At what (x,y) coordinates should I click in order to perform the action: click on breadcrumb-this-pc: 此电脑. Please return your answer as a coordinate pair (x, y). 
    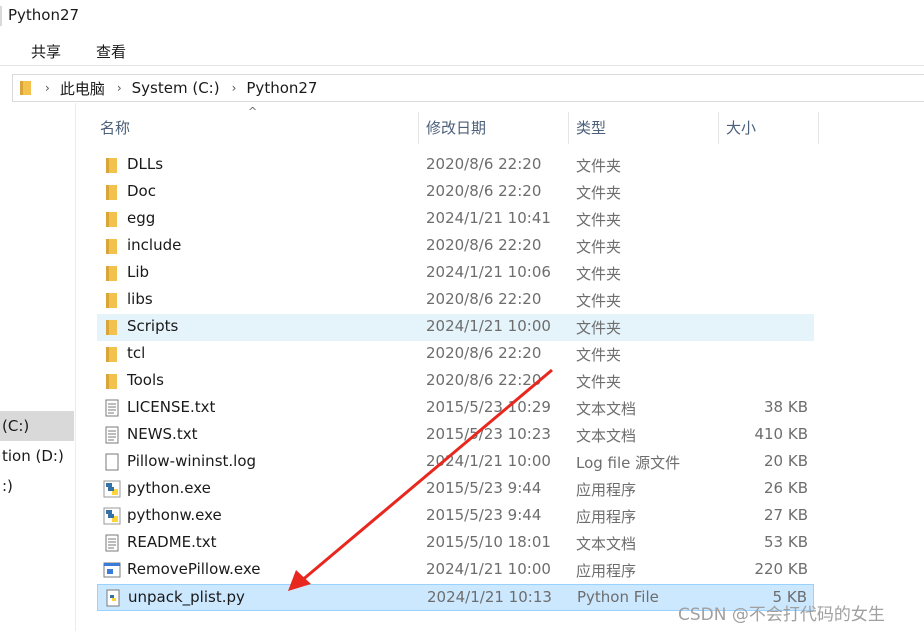
    Looking at the image, I should click on (82, 88).